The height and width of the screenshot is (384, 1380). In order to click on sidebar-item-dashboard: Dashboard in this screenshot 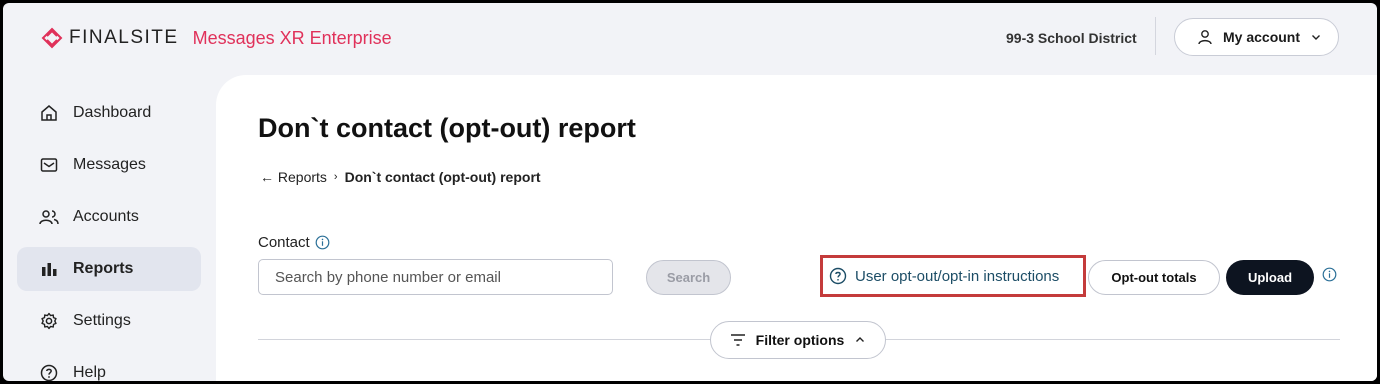, I will do `click(109, 113)`.